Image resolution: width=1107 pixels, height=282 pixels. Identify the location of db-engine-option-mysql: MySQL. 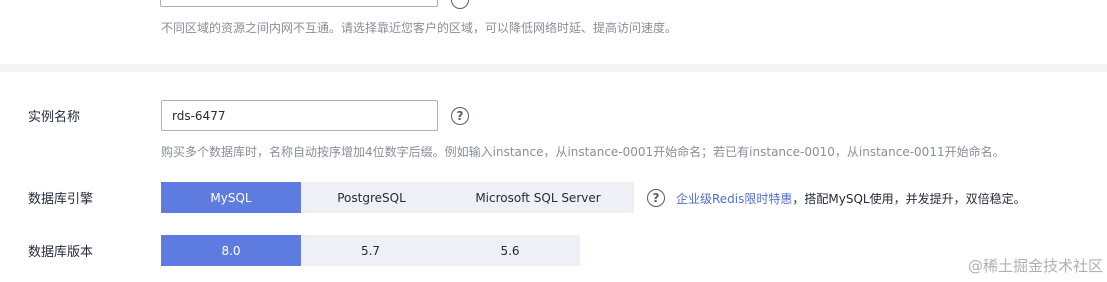
(231, 197).